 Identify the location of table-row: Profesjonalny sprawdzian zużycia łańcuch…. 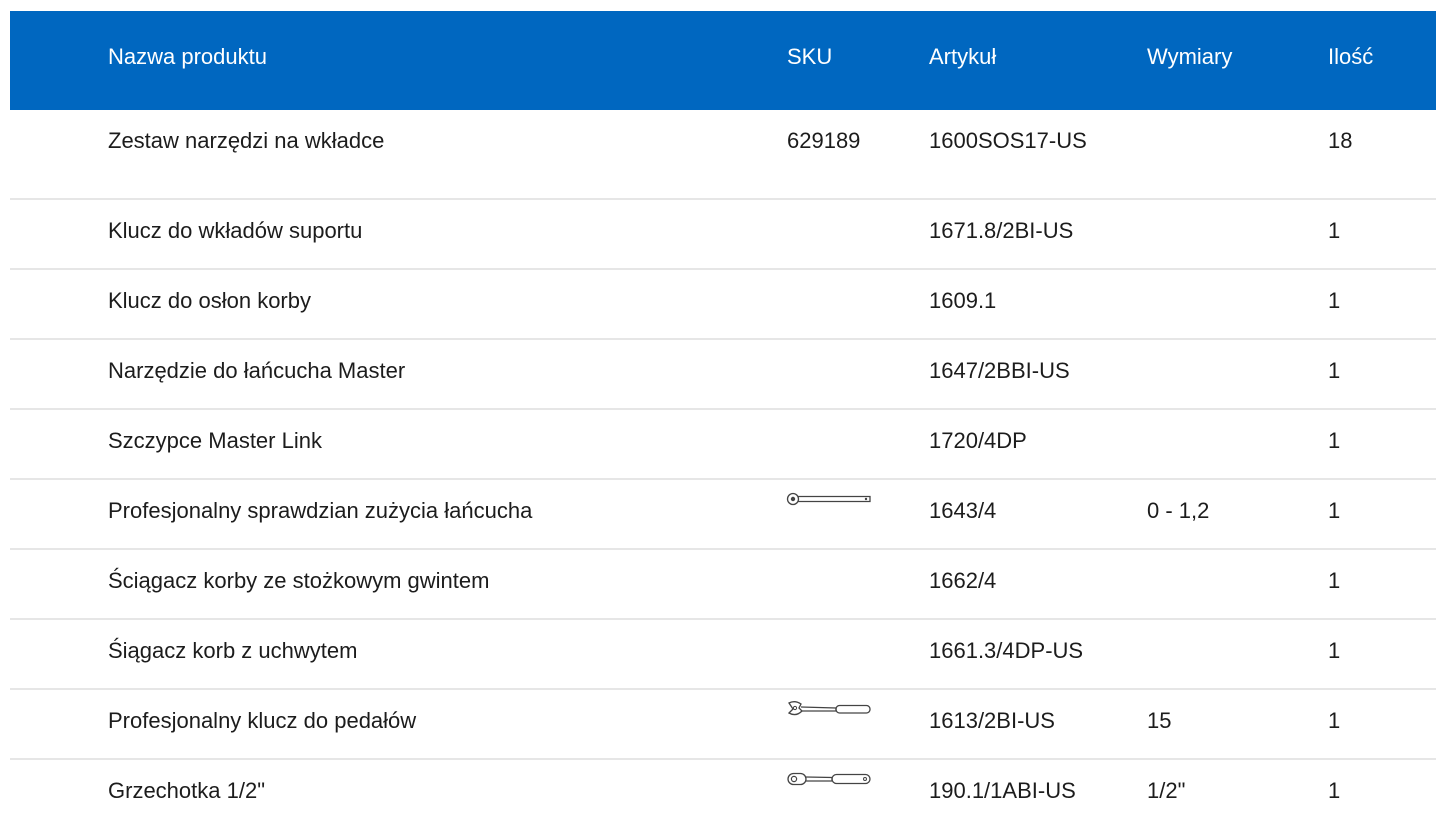
(723, 515).